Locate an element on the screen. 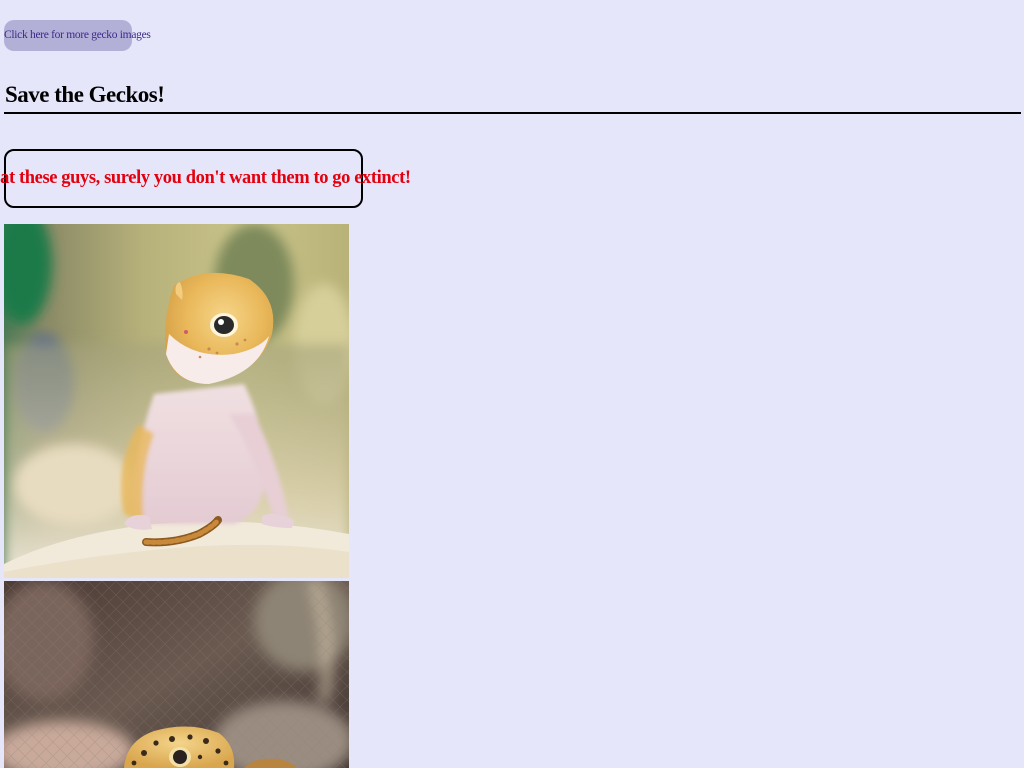 Image resolution: width=1024 pixels, height=768 pixels. gecko-photo-icon is located at coordinates (176, 674).